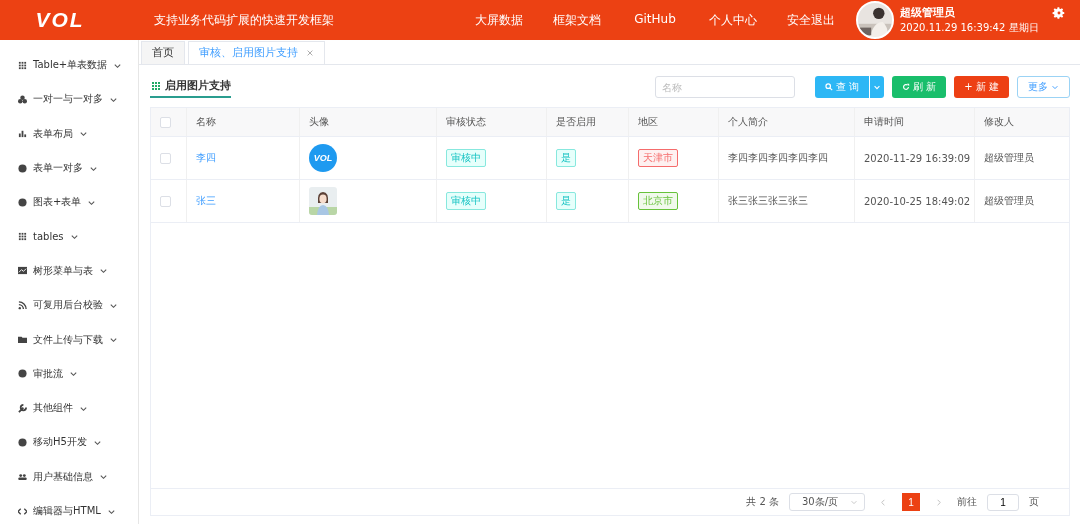 Image resolution: width=1080 pixels, height=524 pixels. What do you see at coordinates (658, 158) in the screenshot?
I see `region-tag: 天津市` at bounding box center [658, 158].